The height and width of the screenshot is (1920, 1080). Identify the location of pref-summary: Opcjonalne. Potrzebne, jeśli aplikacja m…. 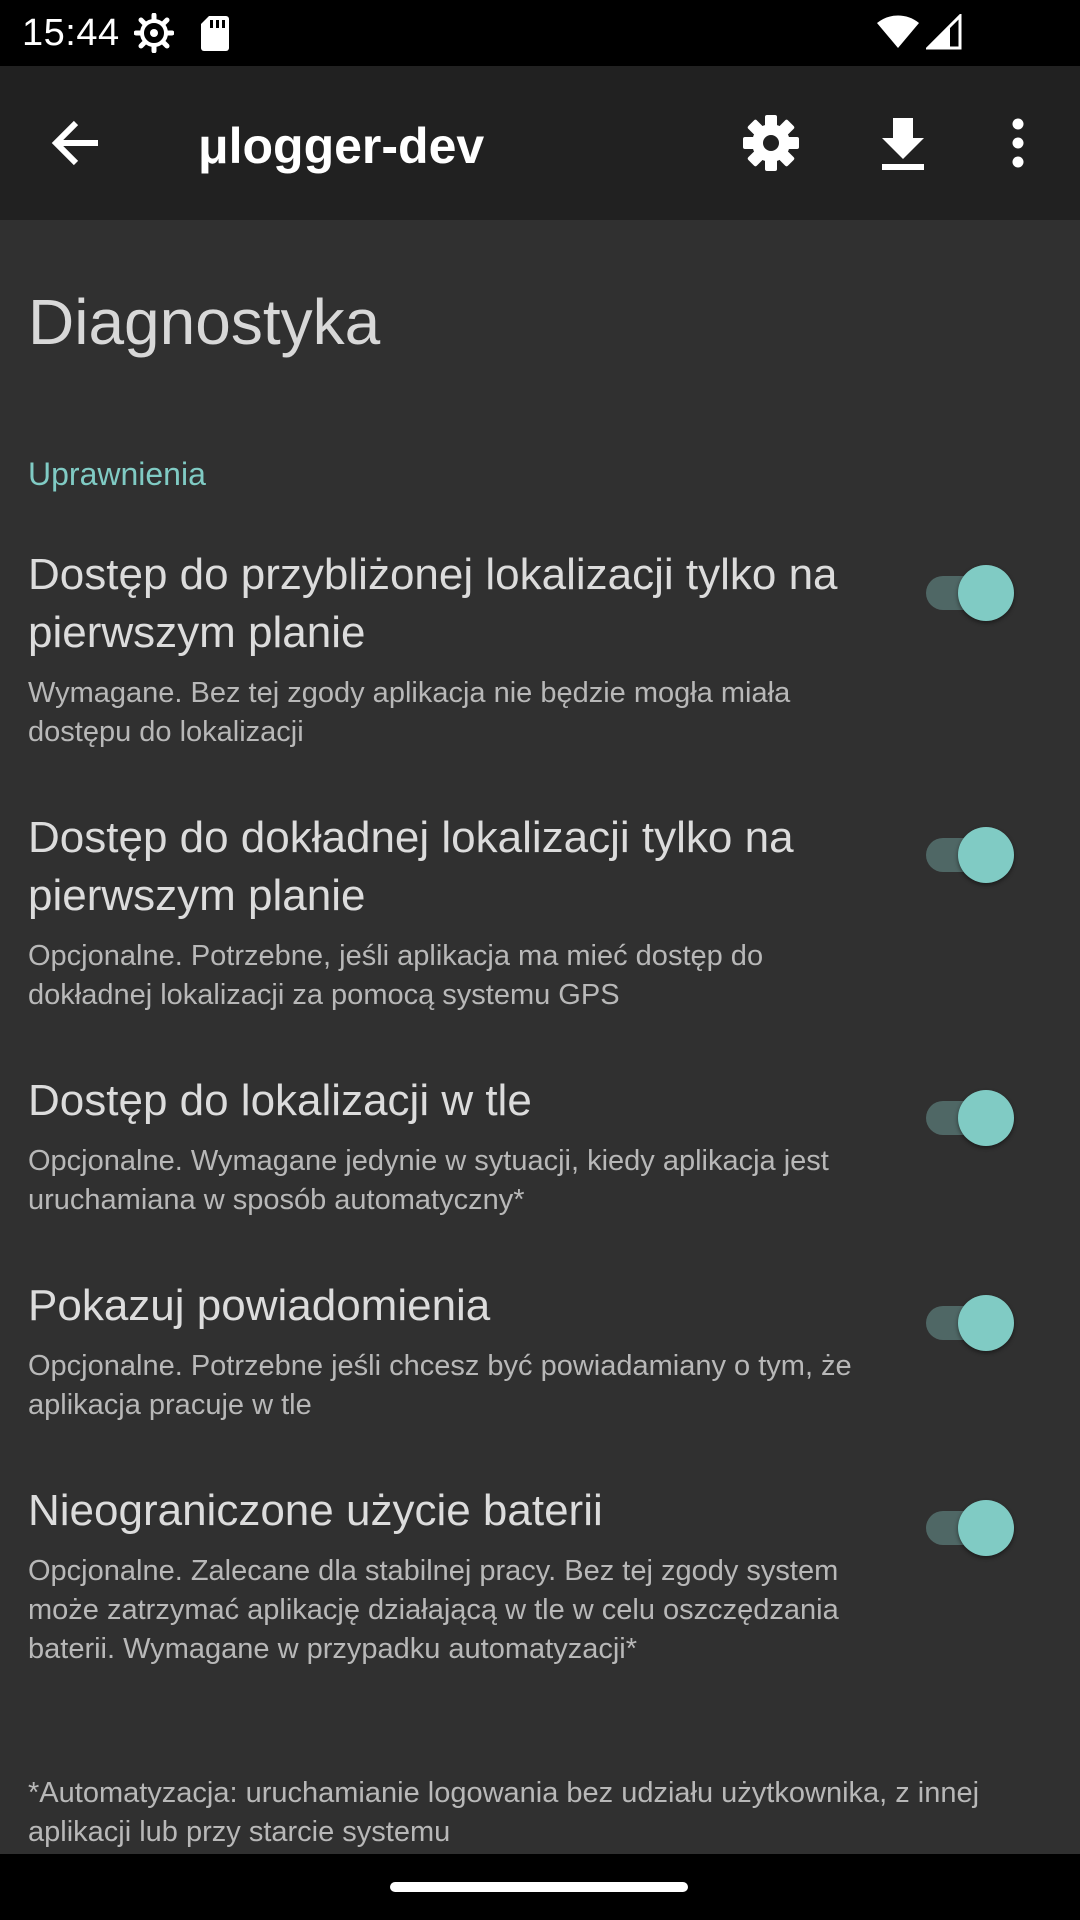
(396, 975).